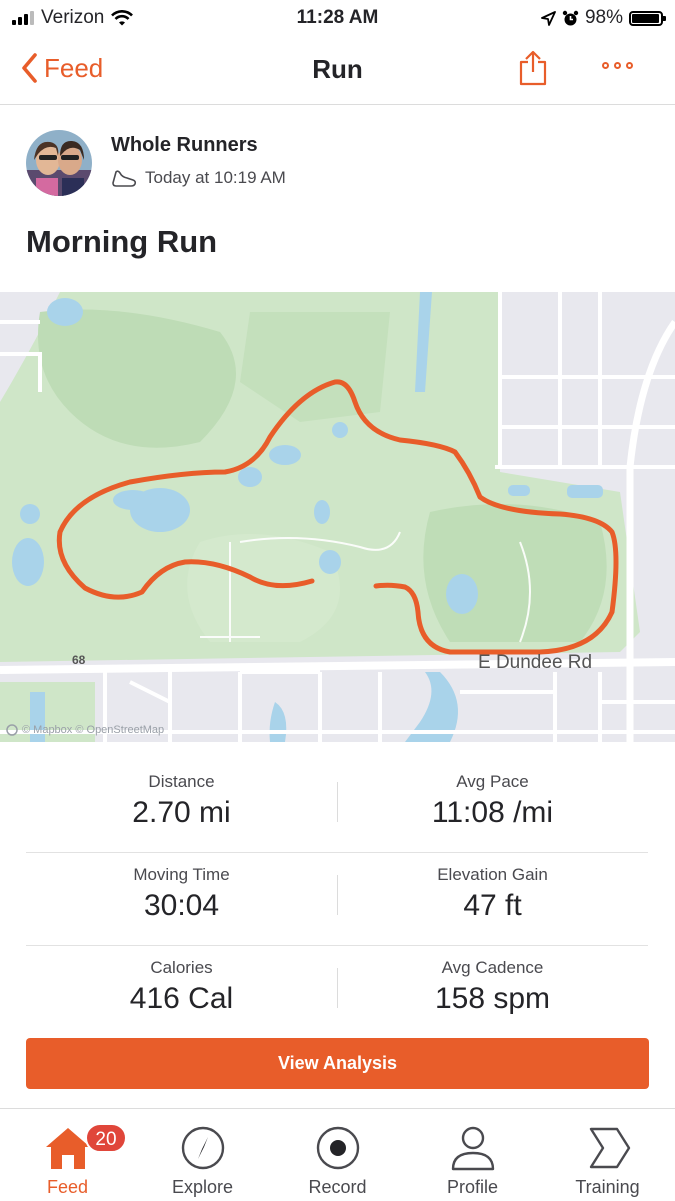 The image size is (675, 1201). I want to click on chevron-left-icon, so click(29, 68).